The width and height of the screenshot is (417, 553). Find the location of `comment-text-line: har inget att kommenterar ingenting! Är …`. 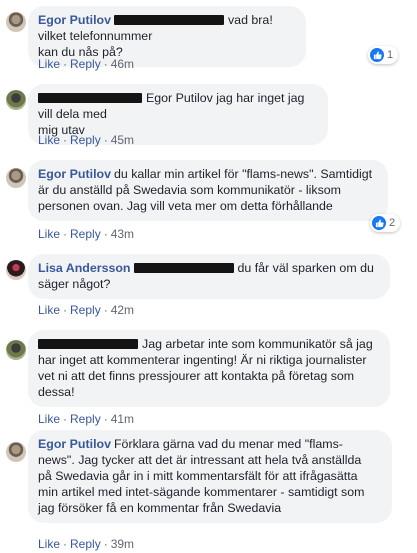

comment-text-line: har inget att kommenterar ingenting! Är … is located at coordinates (202, 360).